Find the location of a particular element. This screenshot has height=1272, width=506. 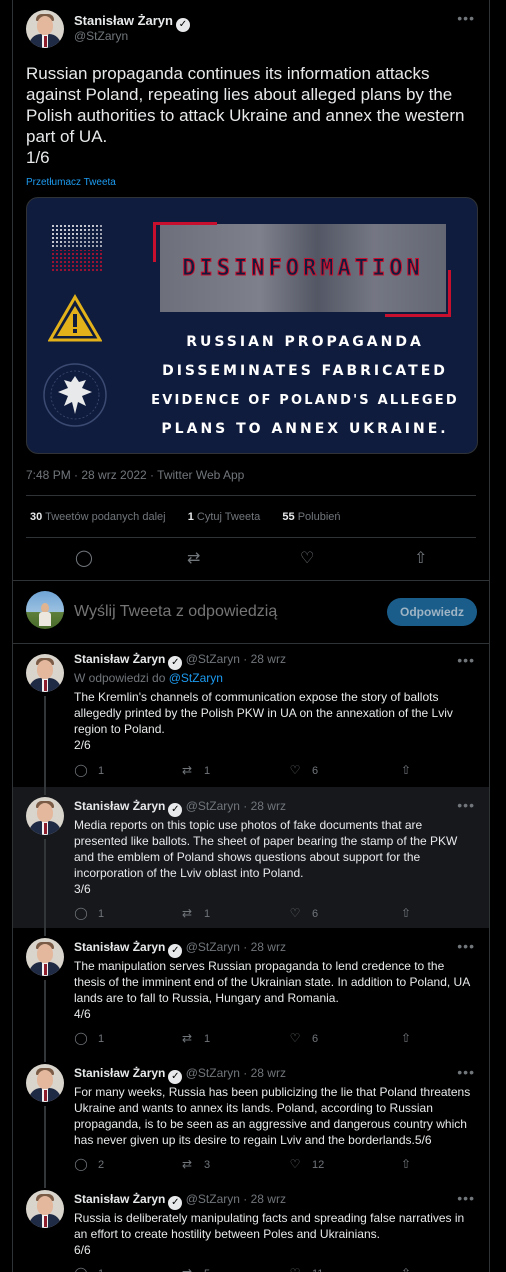

likes-stat: 55 Polubień is located at coordinates (311, 517).